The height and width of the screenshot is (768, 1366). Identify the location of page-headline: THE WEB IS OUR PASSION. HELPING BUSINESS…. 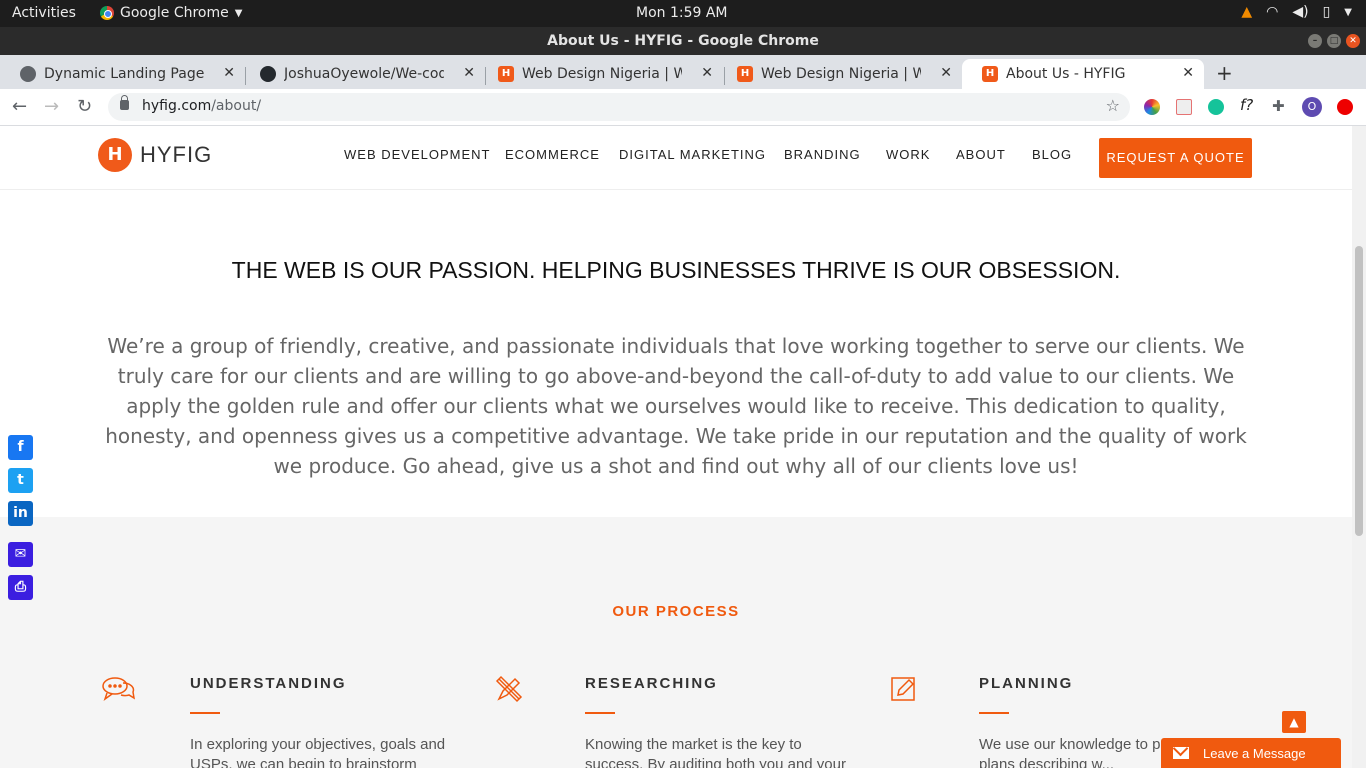
(676, 270).